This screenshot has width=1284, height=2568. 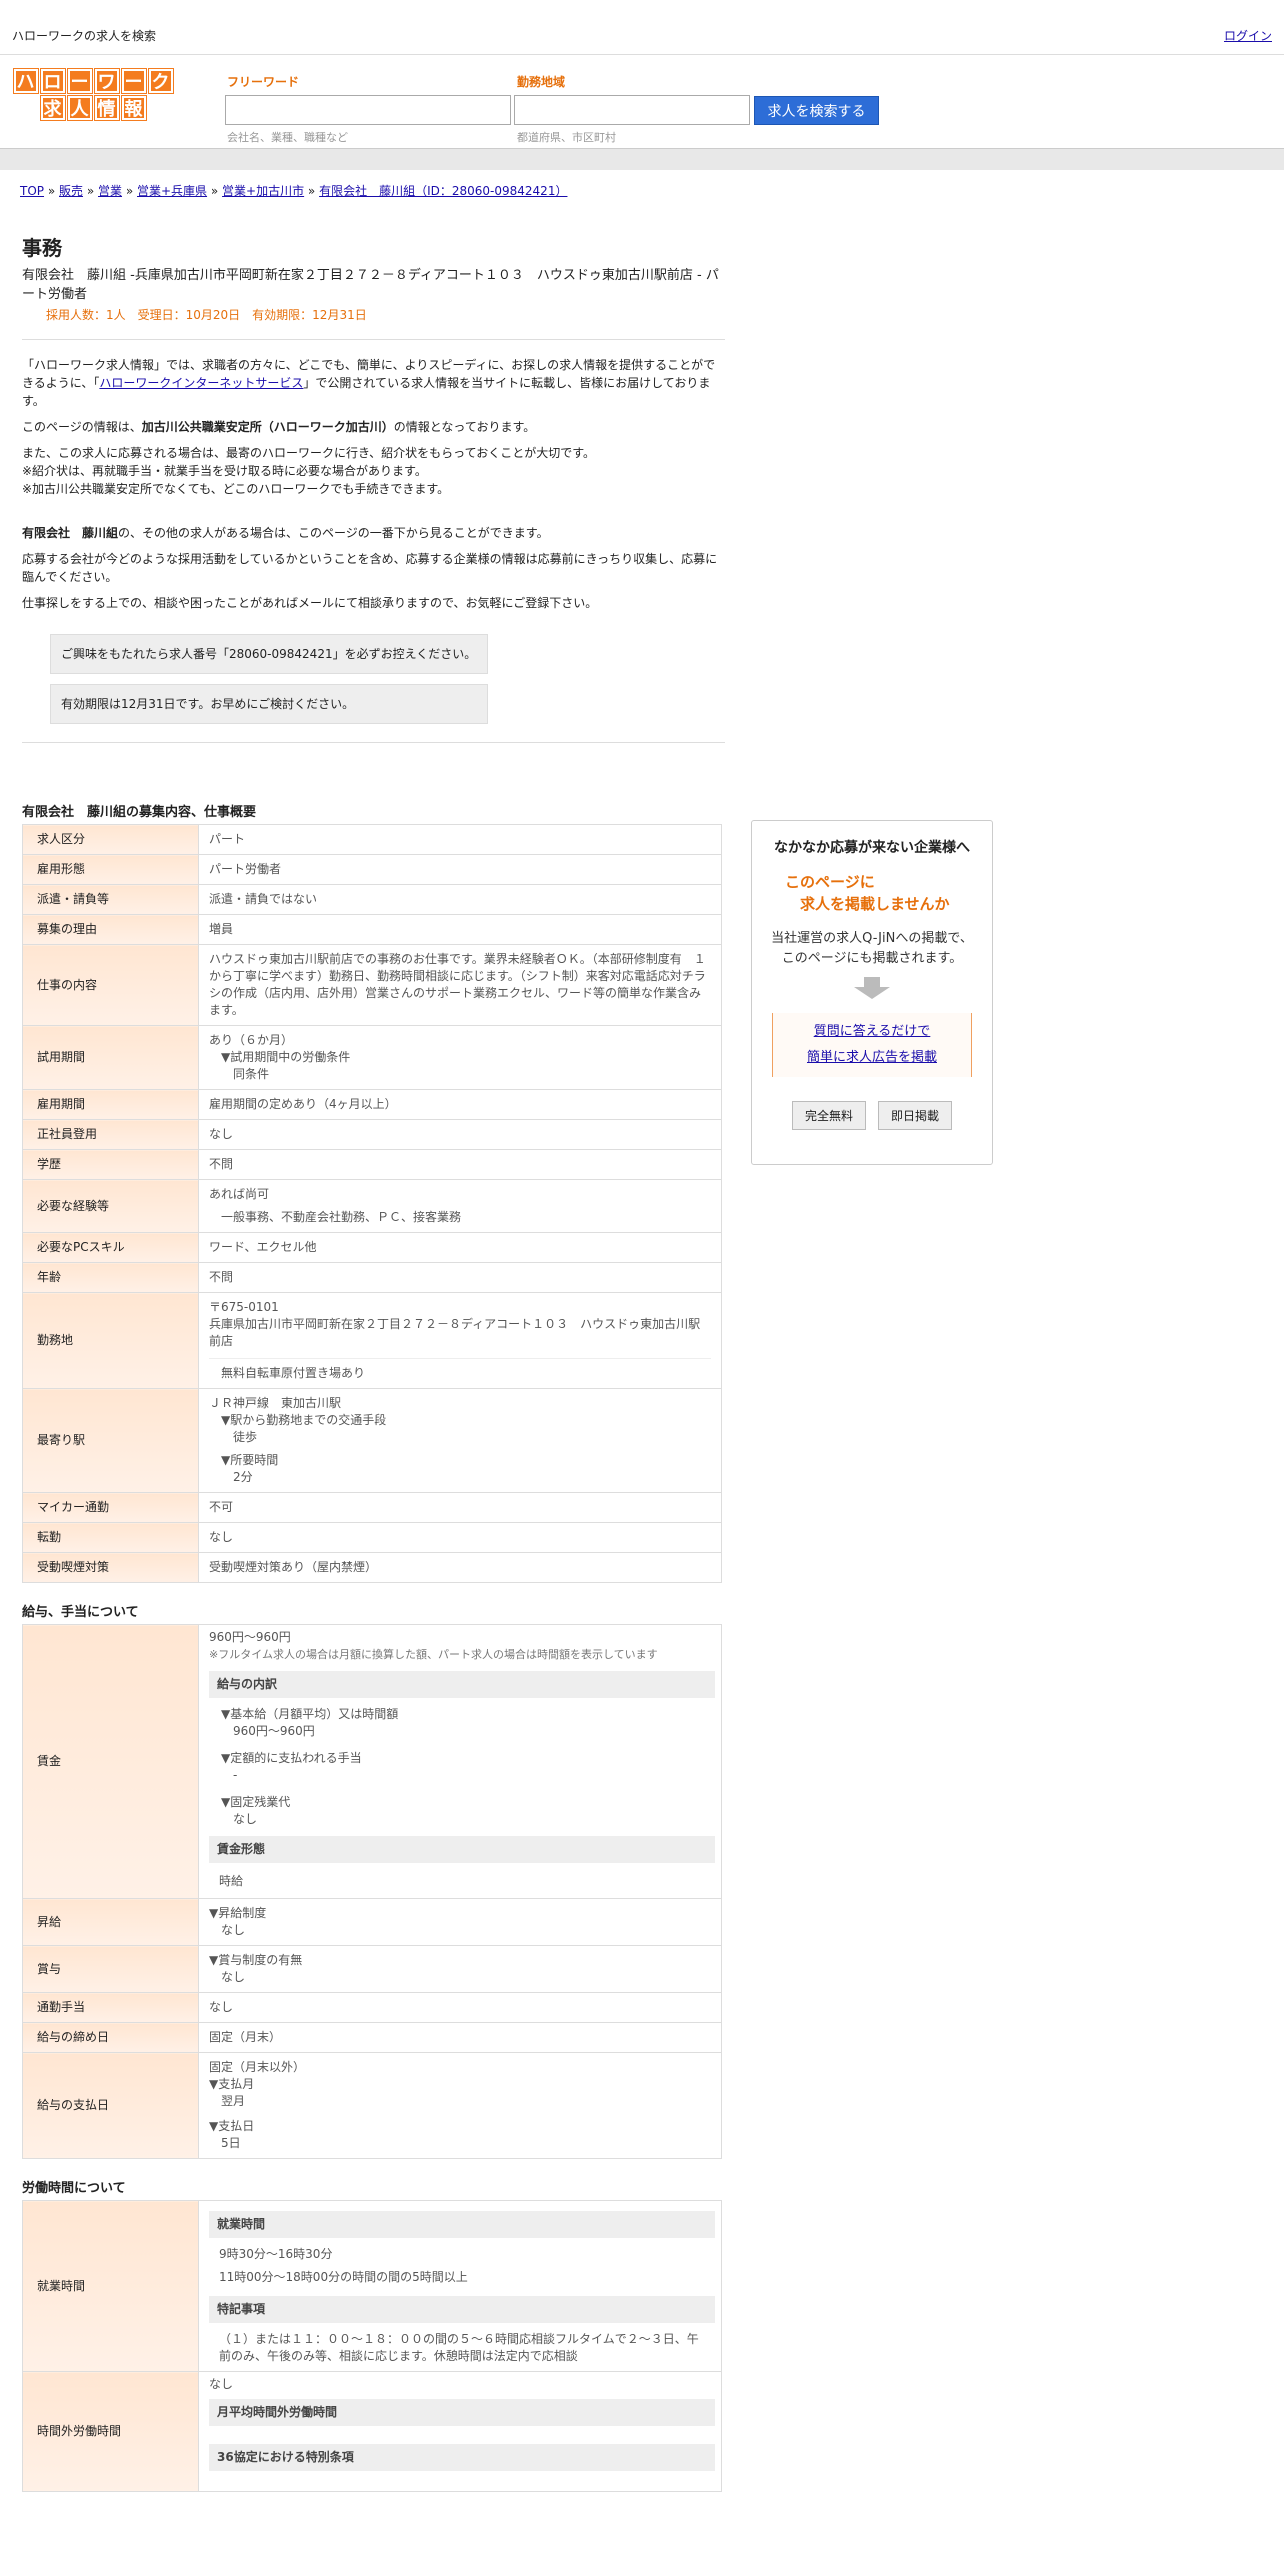 What do you see at coordinates (872, 993) in the screenshot?
I see `down-arrow-icon-head` at bounding box center [872, 993].